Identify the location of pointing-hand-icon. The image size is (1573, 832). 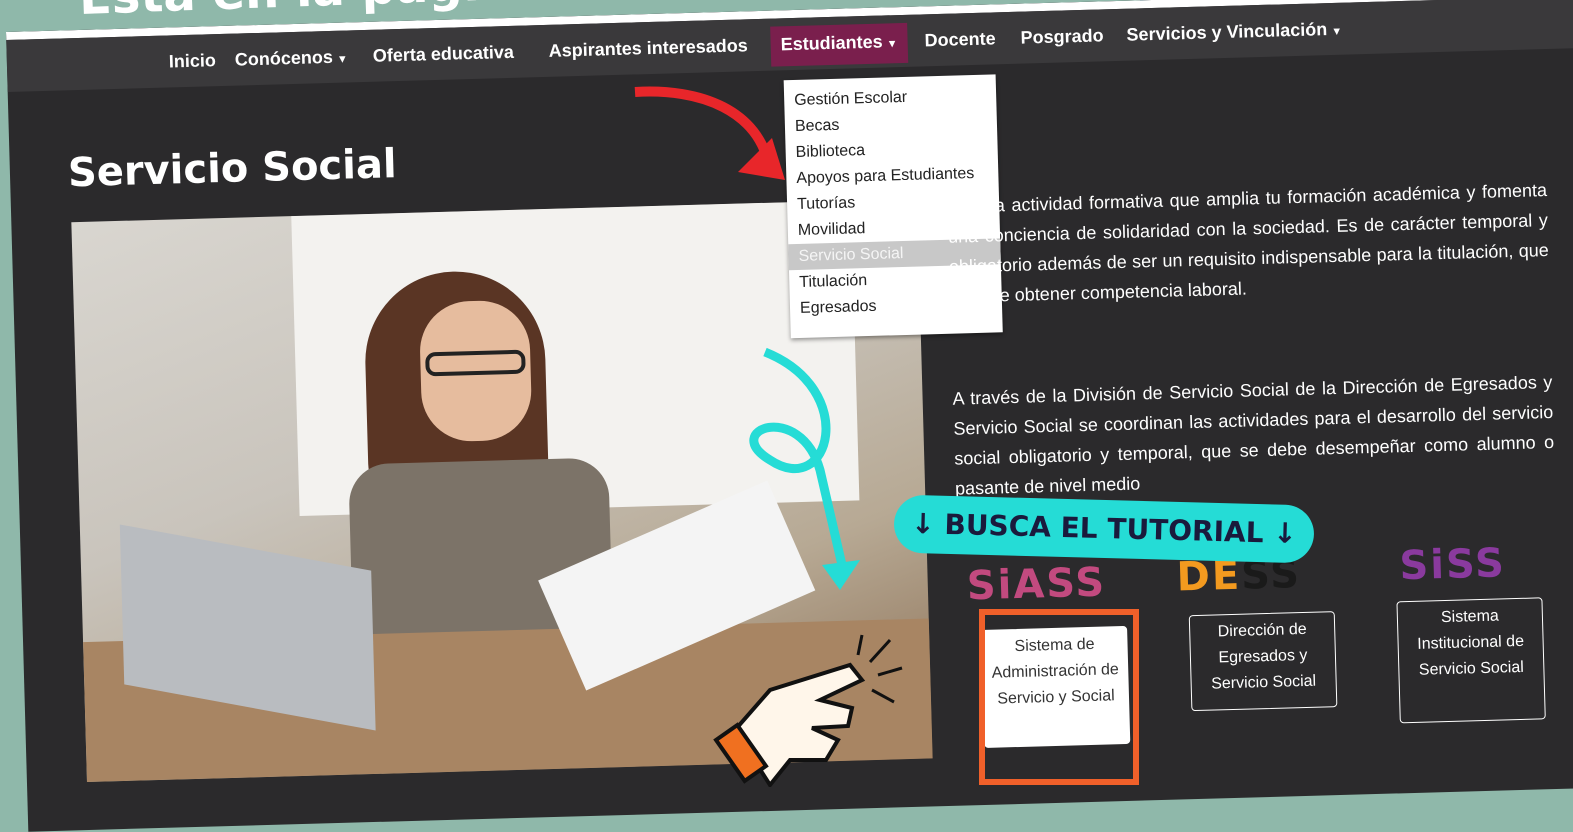
(808, 710).